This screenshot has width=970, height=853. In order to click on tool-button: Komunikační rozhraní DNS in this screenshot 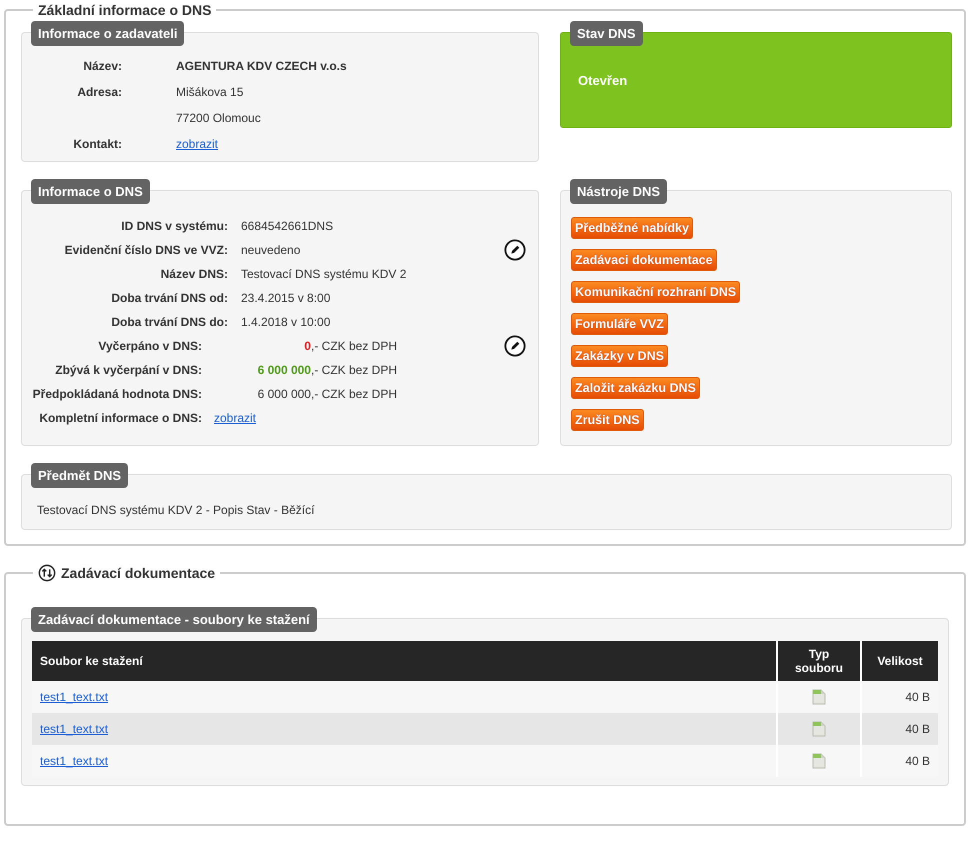, I will do `click(655, 292)`.